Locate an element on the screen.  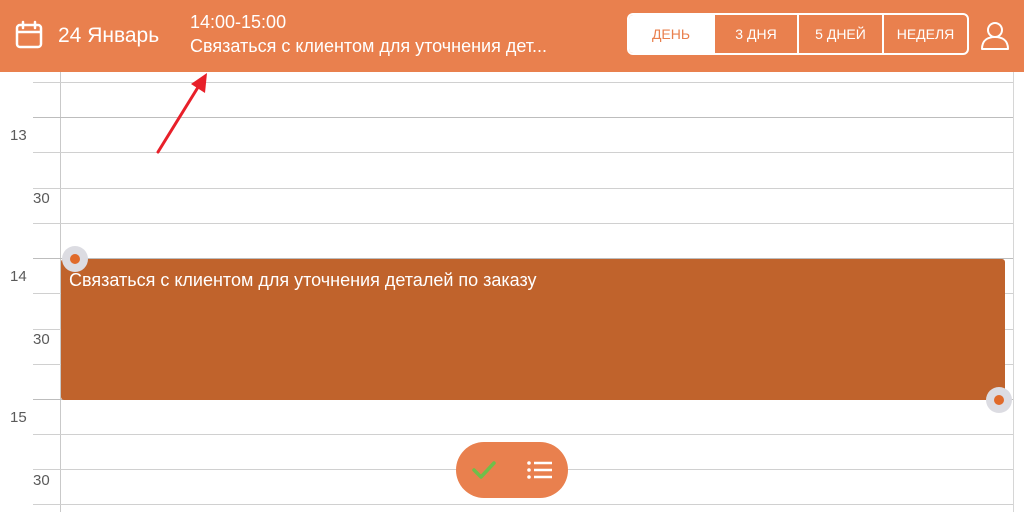
event-resize-handle-bottom is located at coordinates (999, 400).